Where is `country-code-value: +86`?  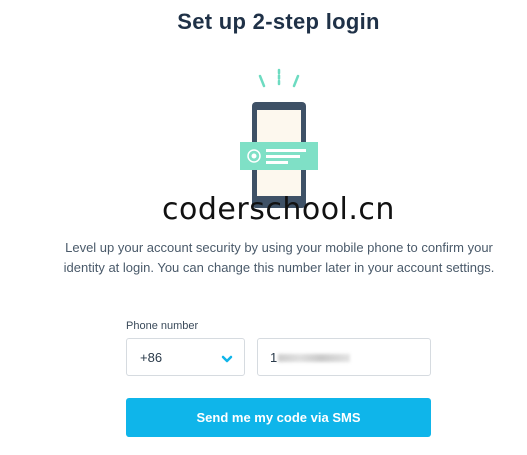
country-code-value: +86 is located at coordinates (151, 357).